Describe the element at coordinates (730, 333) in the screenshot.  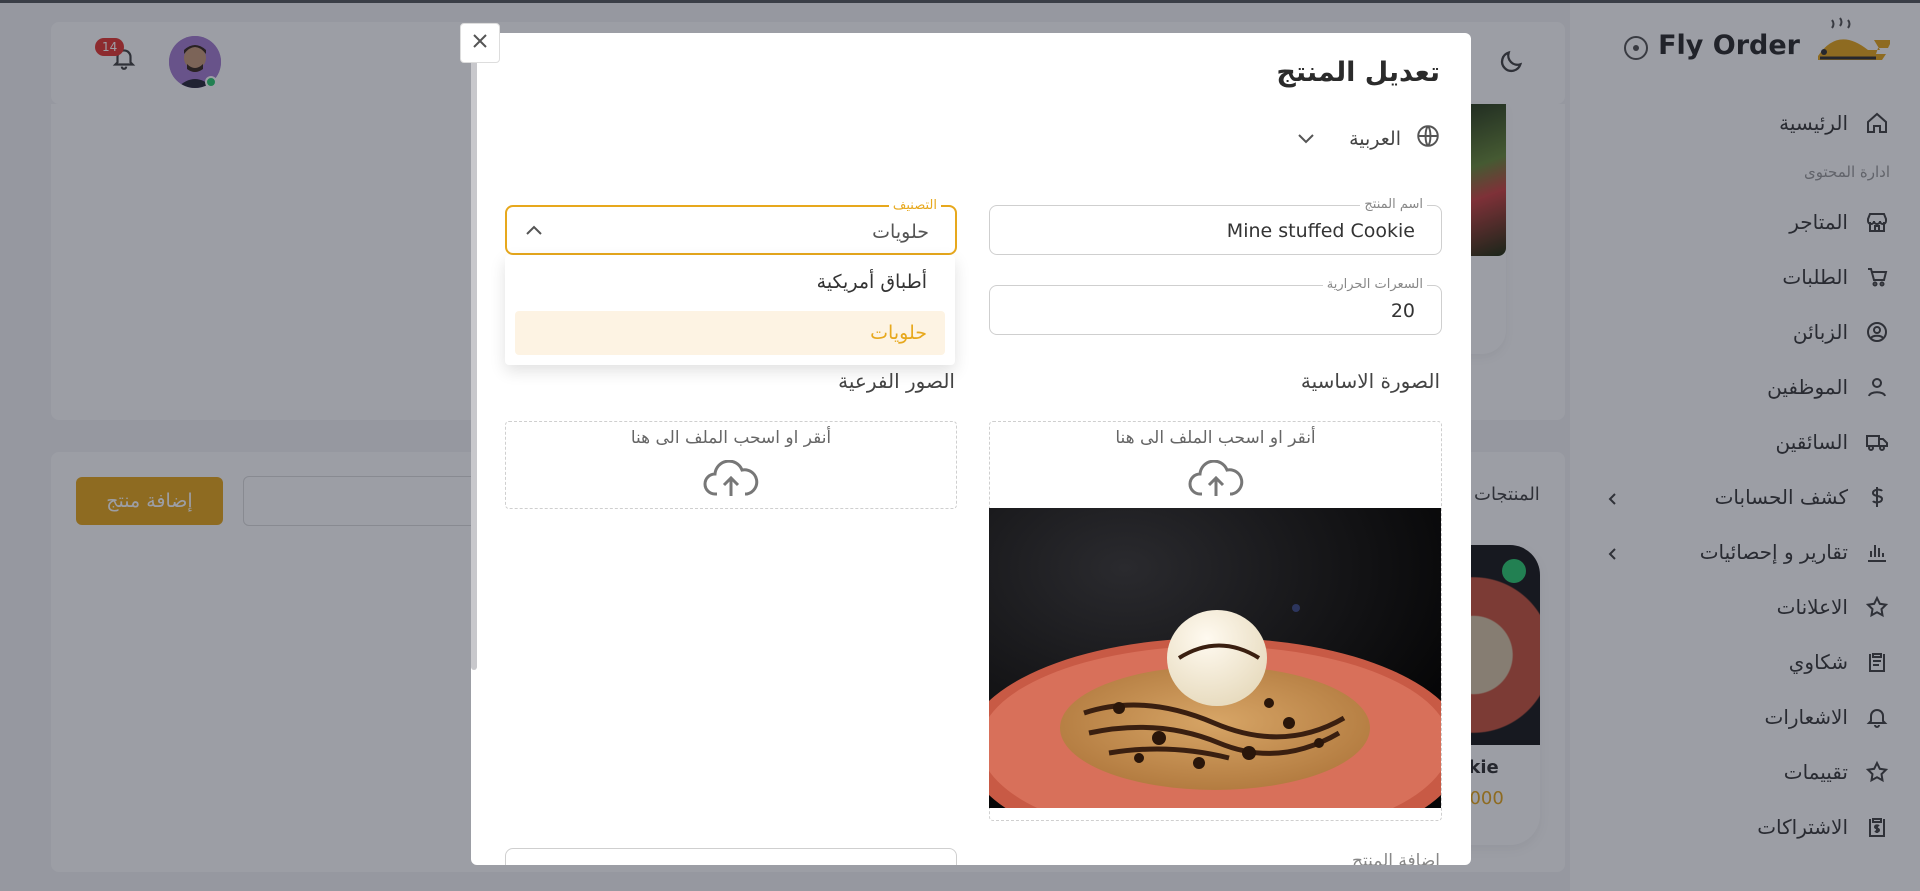
I see `category-option-sweets: حلويات` at that location.